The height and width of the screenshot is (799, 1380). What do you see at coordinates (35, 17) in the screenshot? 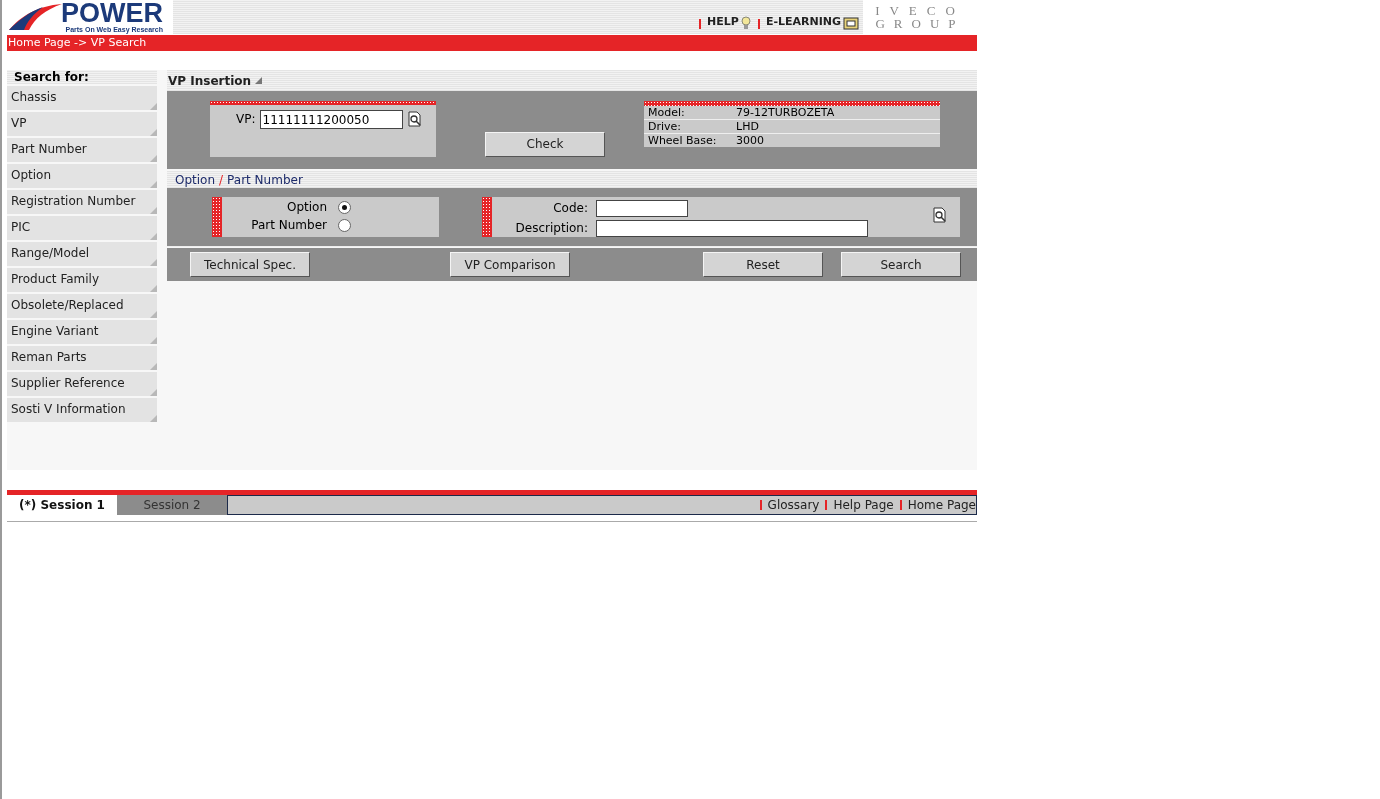
I see `swoosh-icon` at bounding box center [35, 17].